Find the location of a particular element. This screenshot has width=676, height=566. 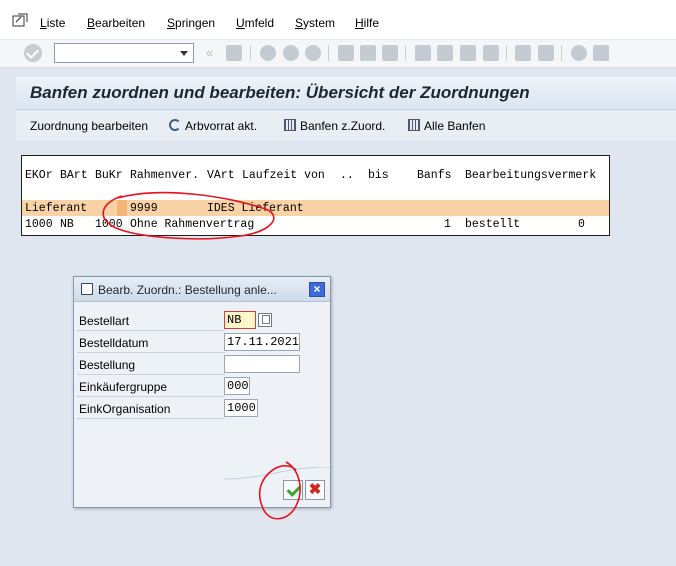

find-icon is located at coordinates (368, 53).